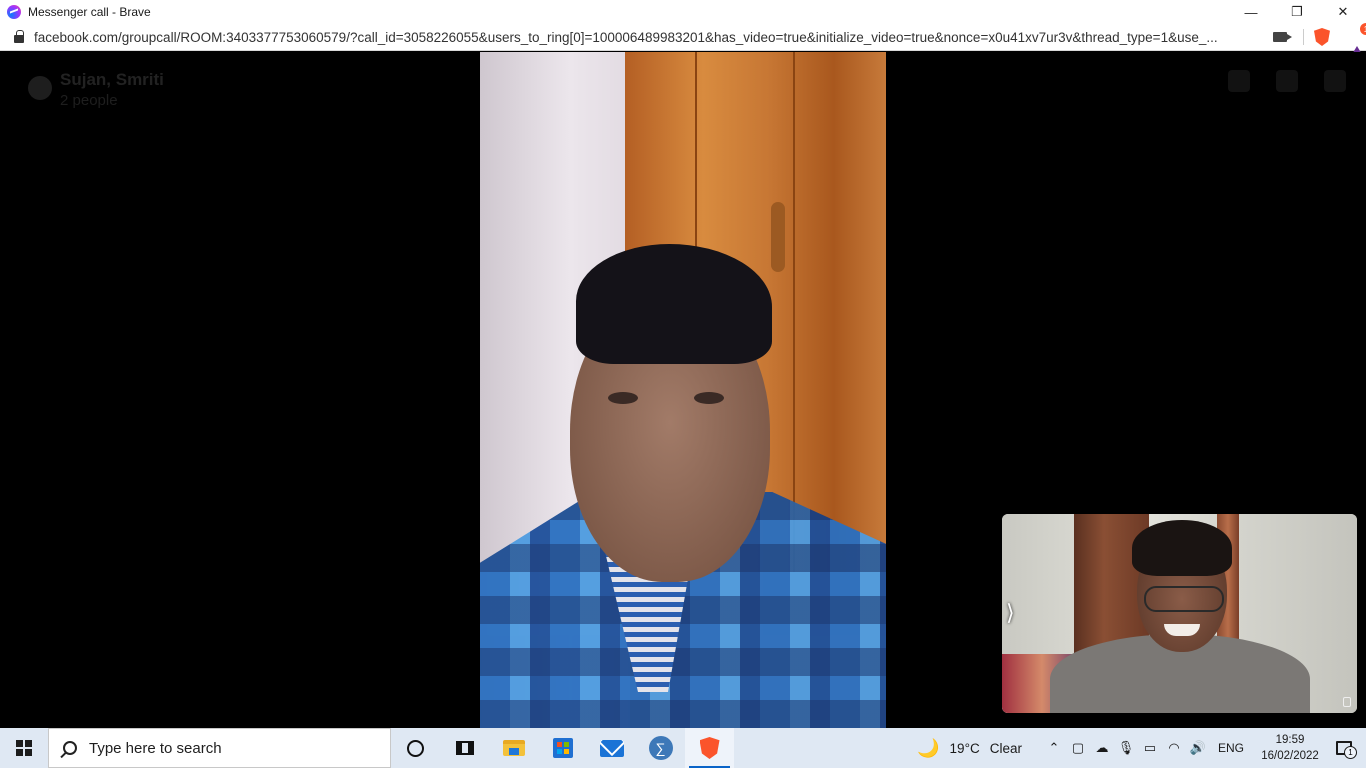  Describe the element at coordinates (1322, 37) in the screenshot. I see `brave-shields-icon` at that location.